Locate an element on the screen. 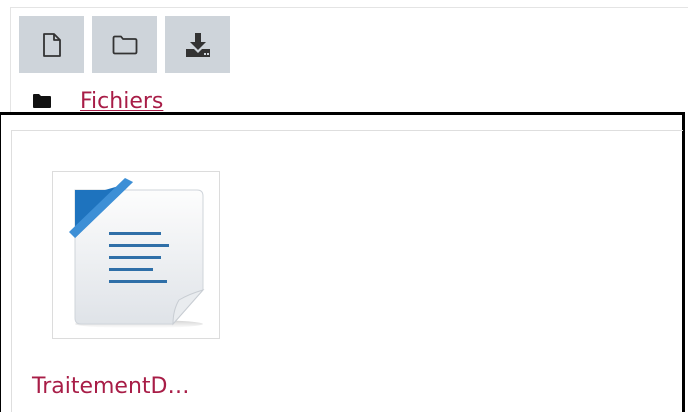 Image resolution: width=688 pixels, height=412 pixels. new-folder-button is located at coordinates (124, 44).